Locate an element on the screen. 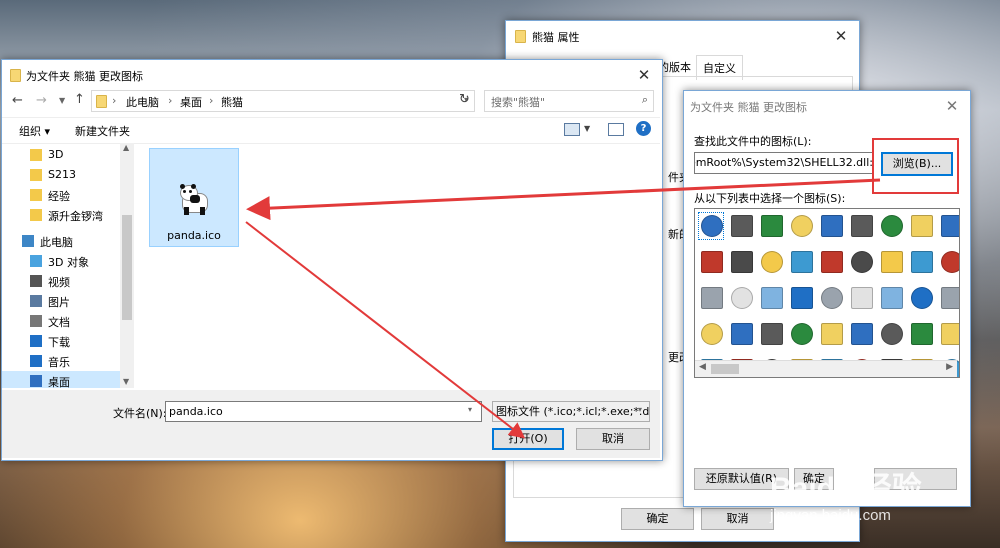 This screenshot has height=548, width=1000. tree-scrollbar: ▲ ▼ is located at coordinates (127, 265).